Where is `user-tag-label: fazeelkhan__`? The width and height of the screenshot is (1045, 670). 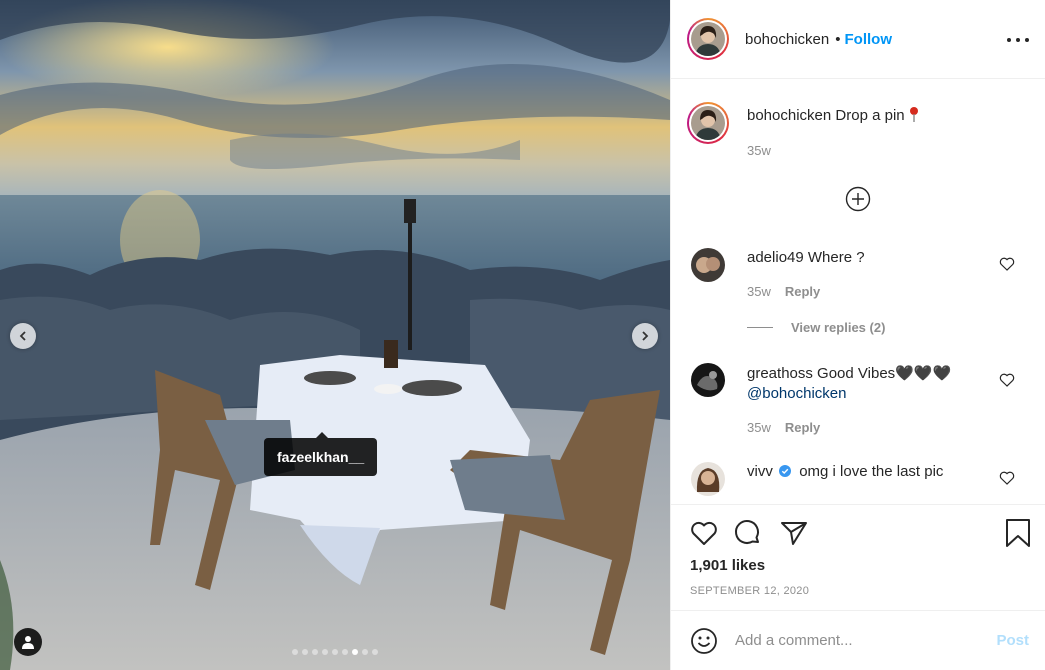
user-tag-label: fazeelkhan__ is located at coordinates (321, 454).